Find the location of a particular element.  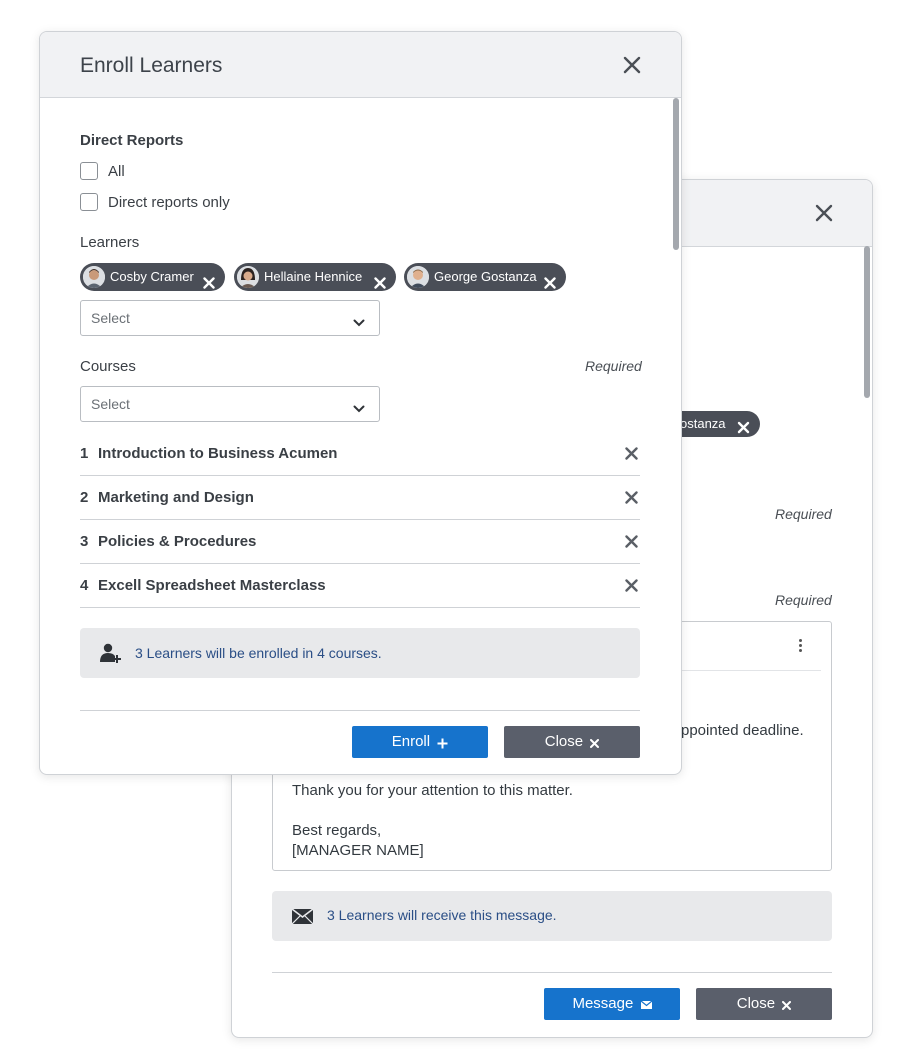

course-title: Policies & Procedures is located at coordinates (177, 541).